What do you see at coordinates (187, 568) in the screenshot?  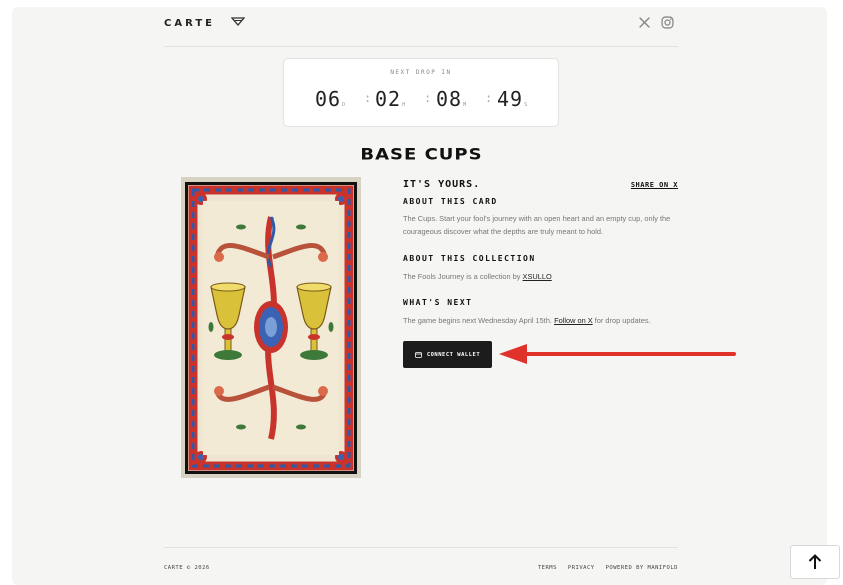 I see `copyright: CARTE © 2026` at bounding box center [187, 568].